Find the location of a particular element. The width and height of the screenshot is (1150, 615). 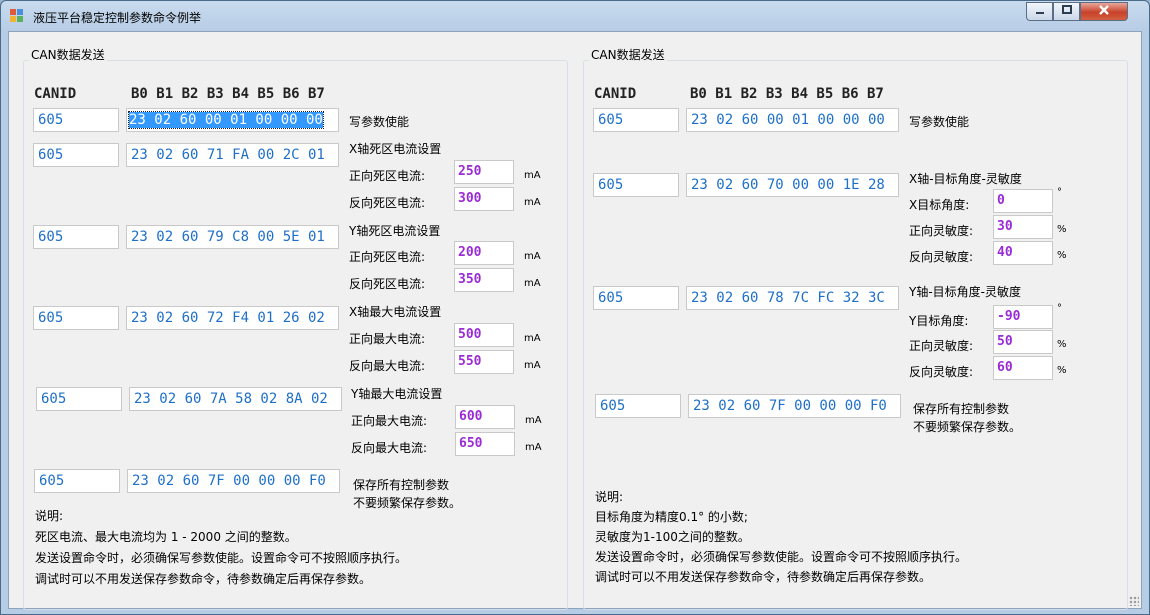

right-data-field-2: 23 02 60 78 7C FC 32 3C is located at coordinates (792, 298).